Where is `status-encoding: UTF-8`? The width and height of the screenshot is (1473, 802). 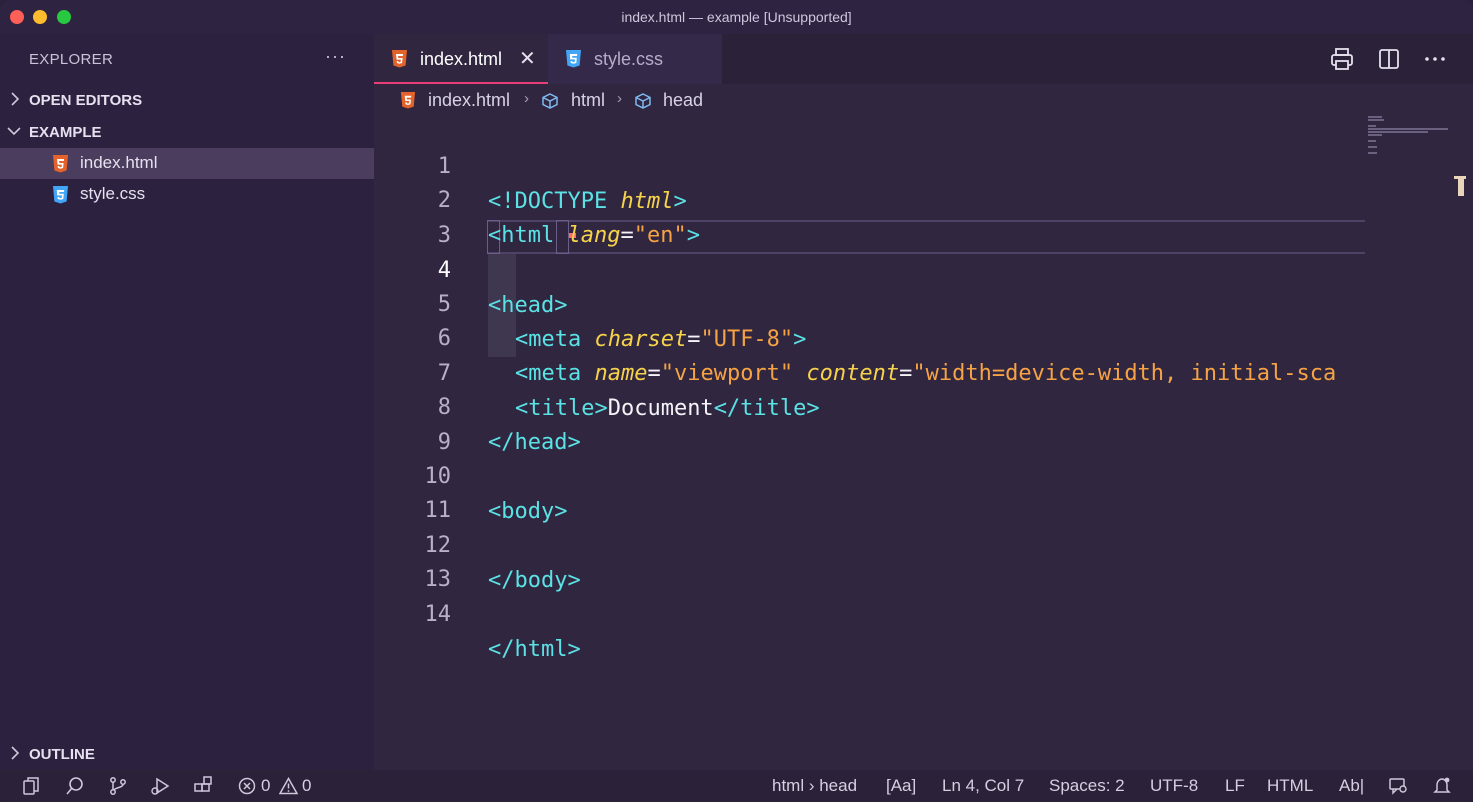 status-encoding: UTF-8 is located at coordinates (1174, 786).